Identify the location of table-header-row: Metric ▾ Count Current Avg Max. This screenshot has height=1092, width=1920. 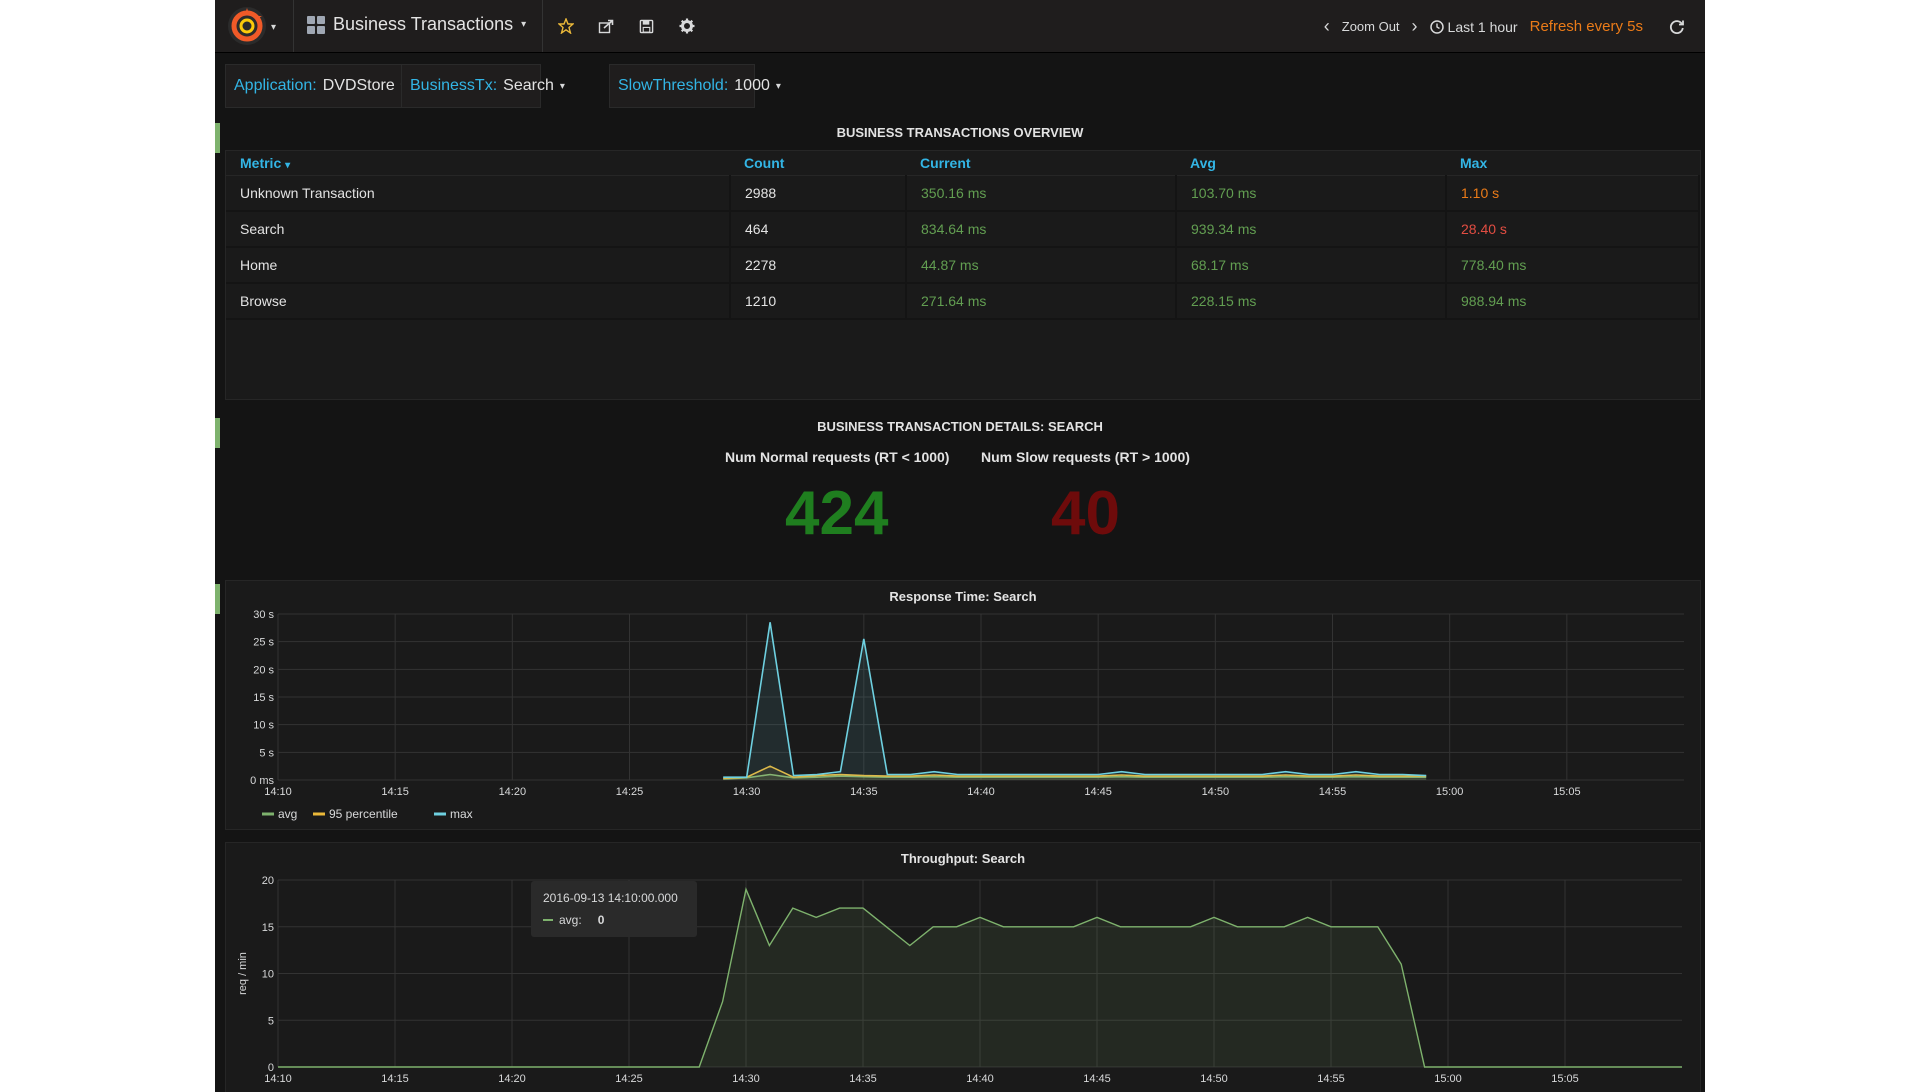
(962, 163).